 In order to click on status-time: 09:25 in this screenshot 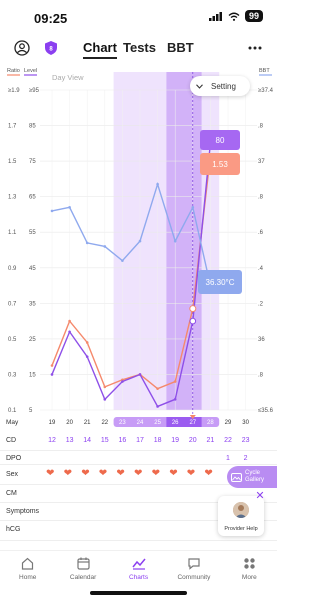, I will do `click(51, 18)`.